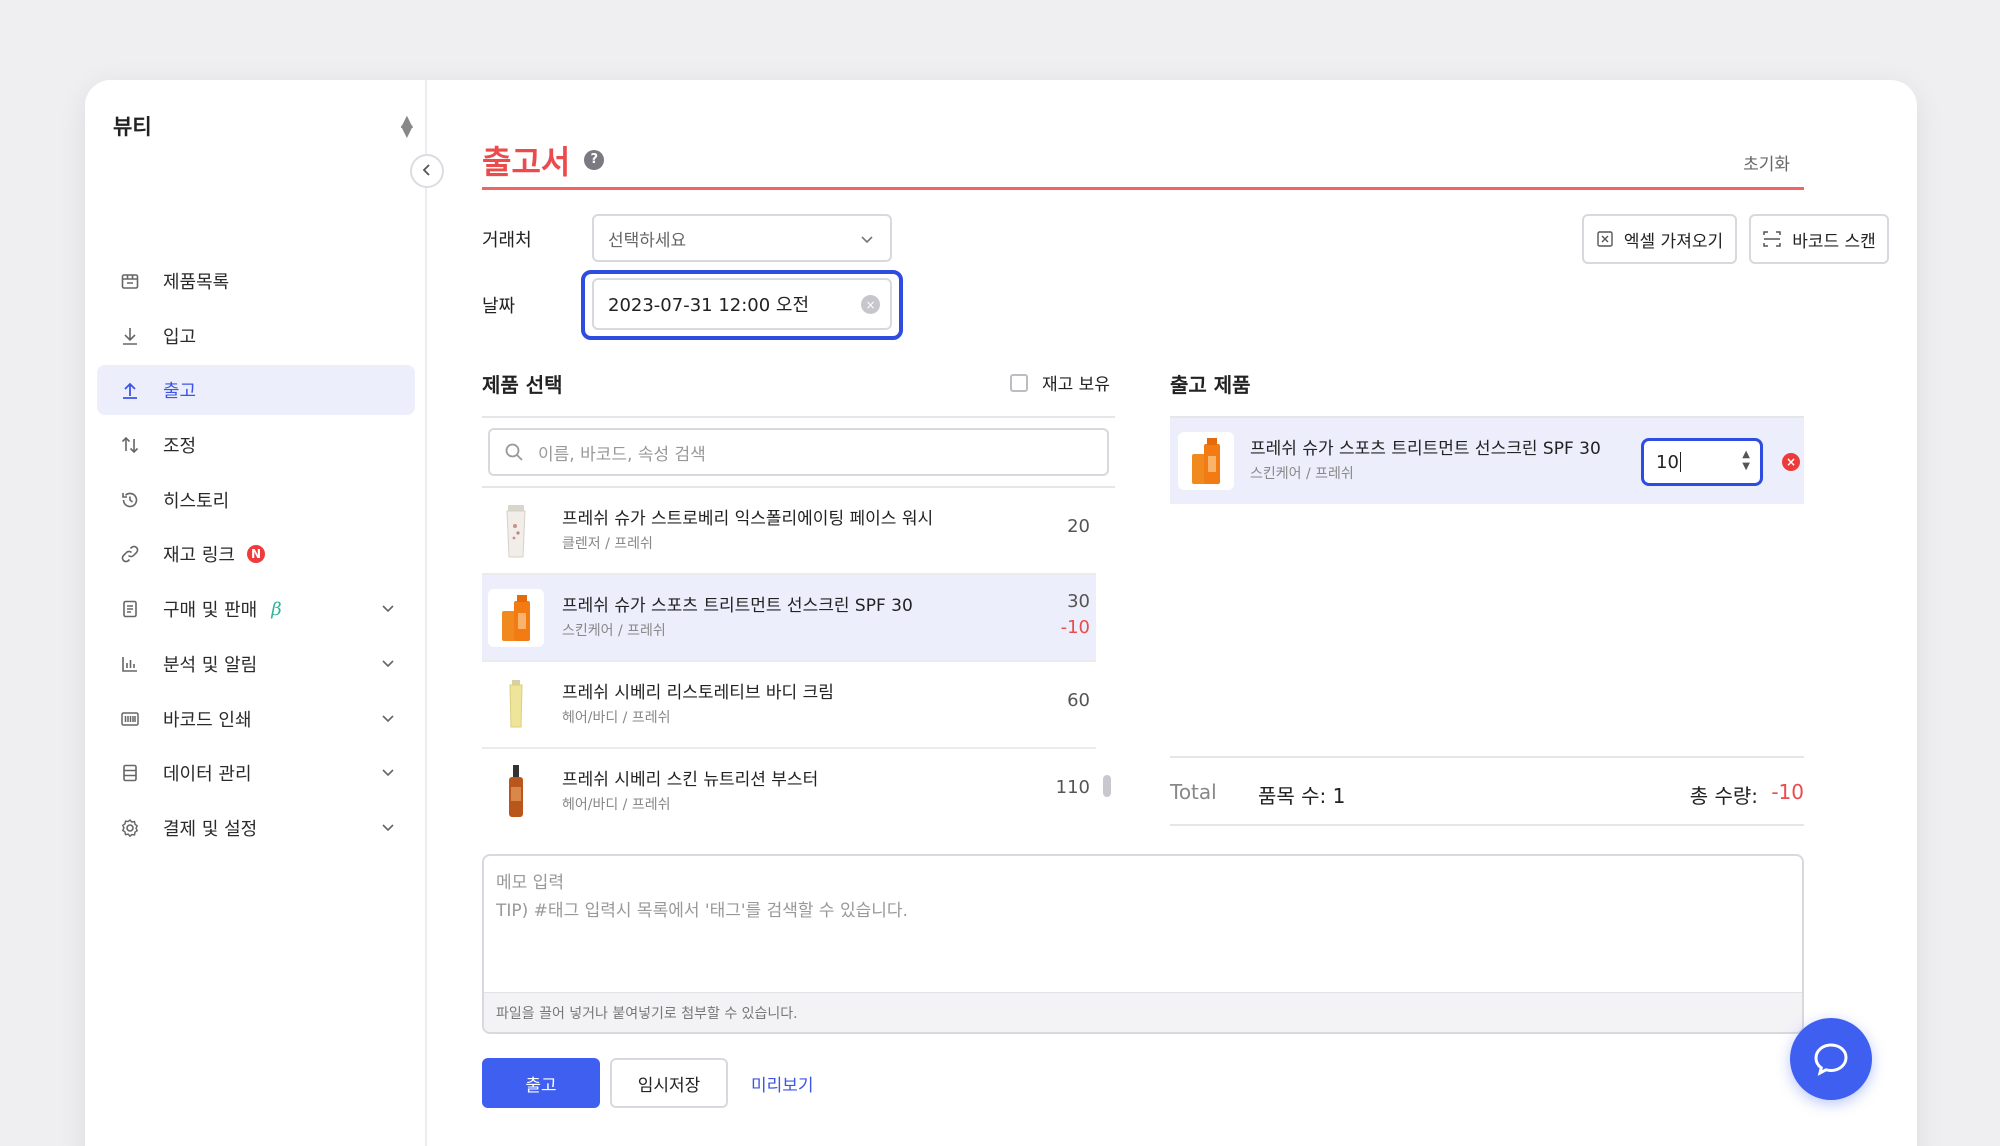 The image size is (2000, 1146). Describe the element at coordinates (256, 719) in the screenshot. I see `sidebar-item-barcode-print: 바코드 인쇄` at that location.